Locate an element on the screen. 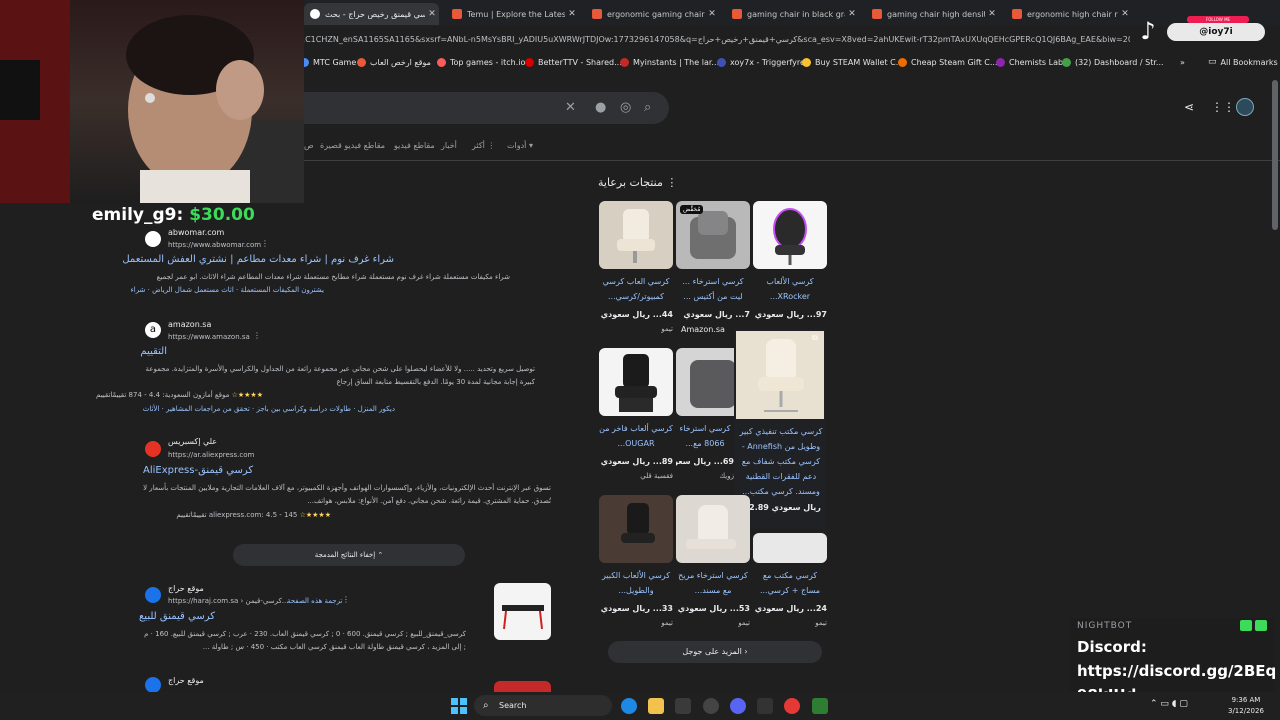  translate-link: ترجمة هذه الصفحة is located at coordinates (314, 601).